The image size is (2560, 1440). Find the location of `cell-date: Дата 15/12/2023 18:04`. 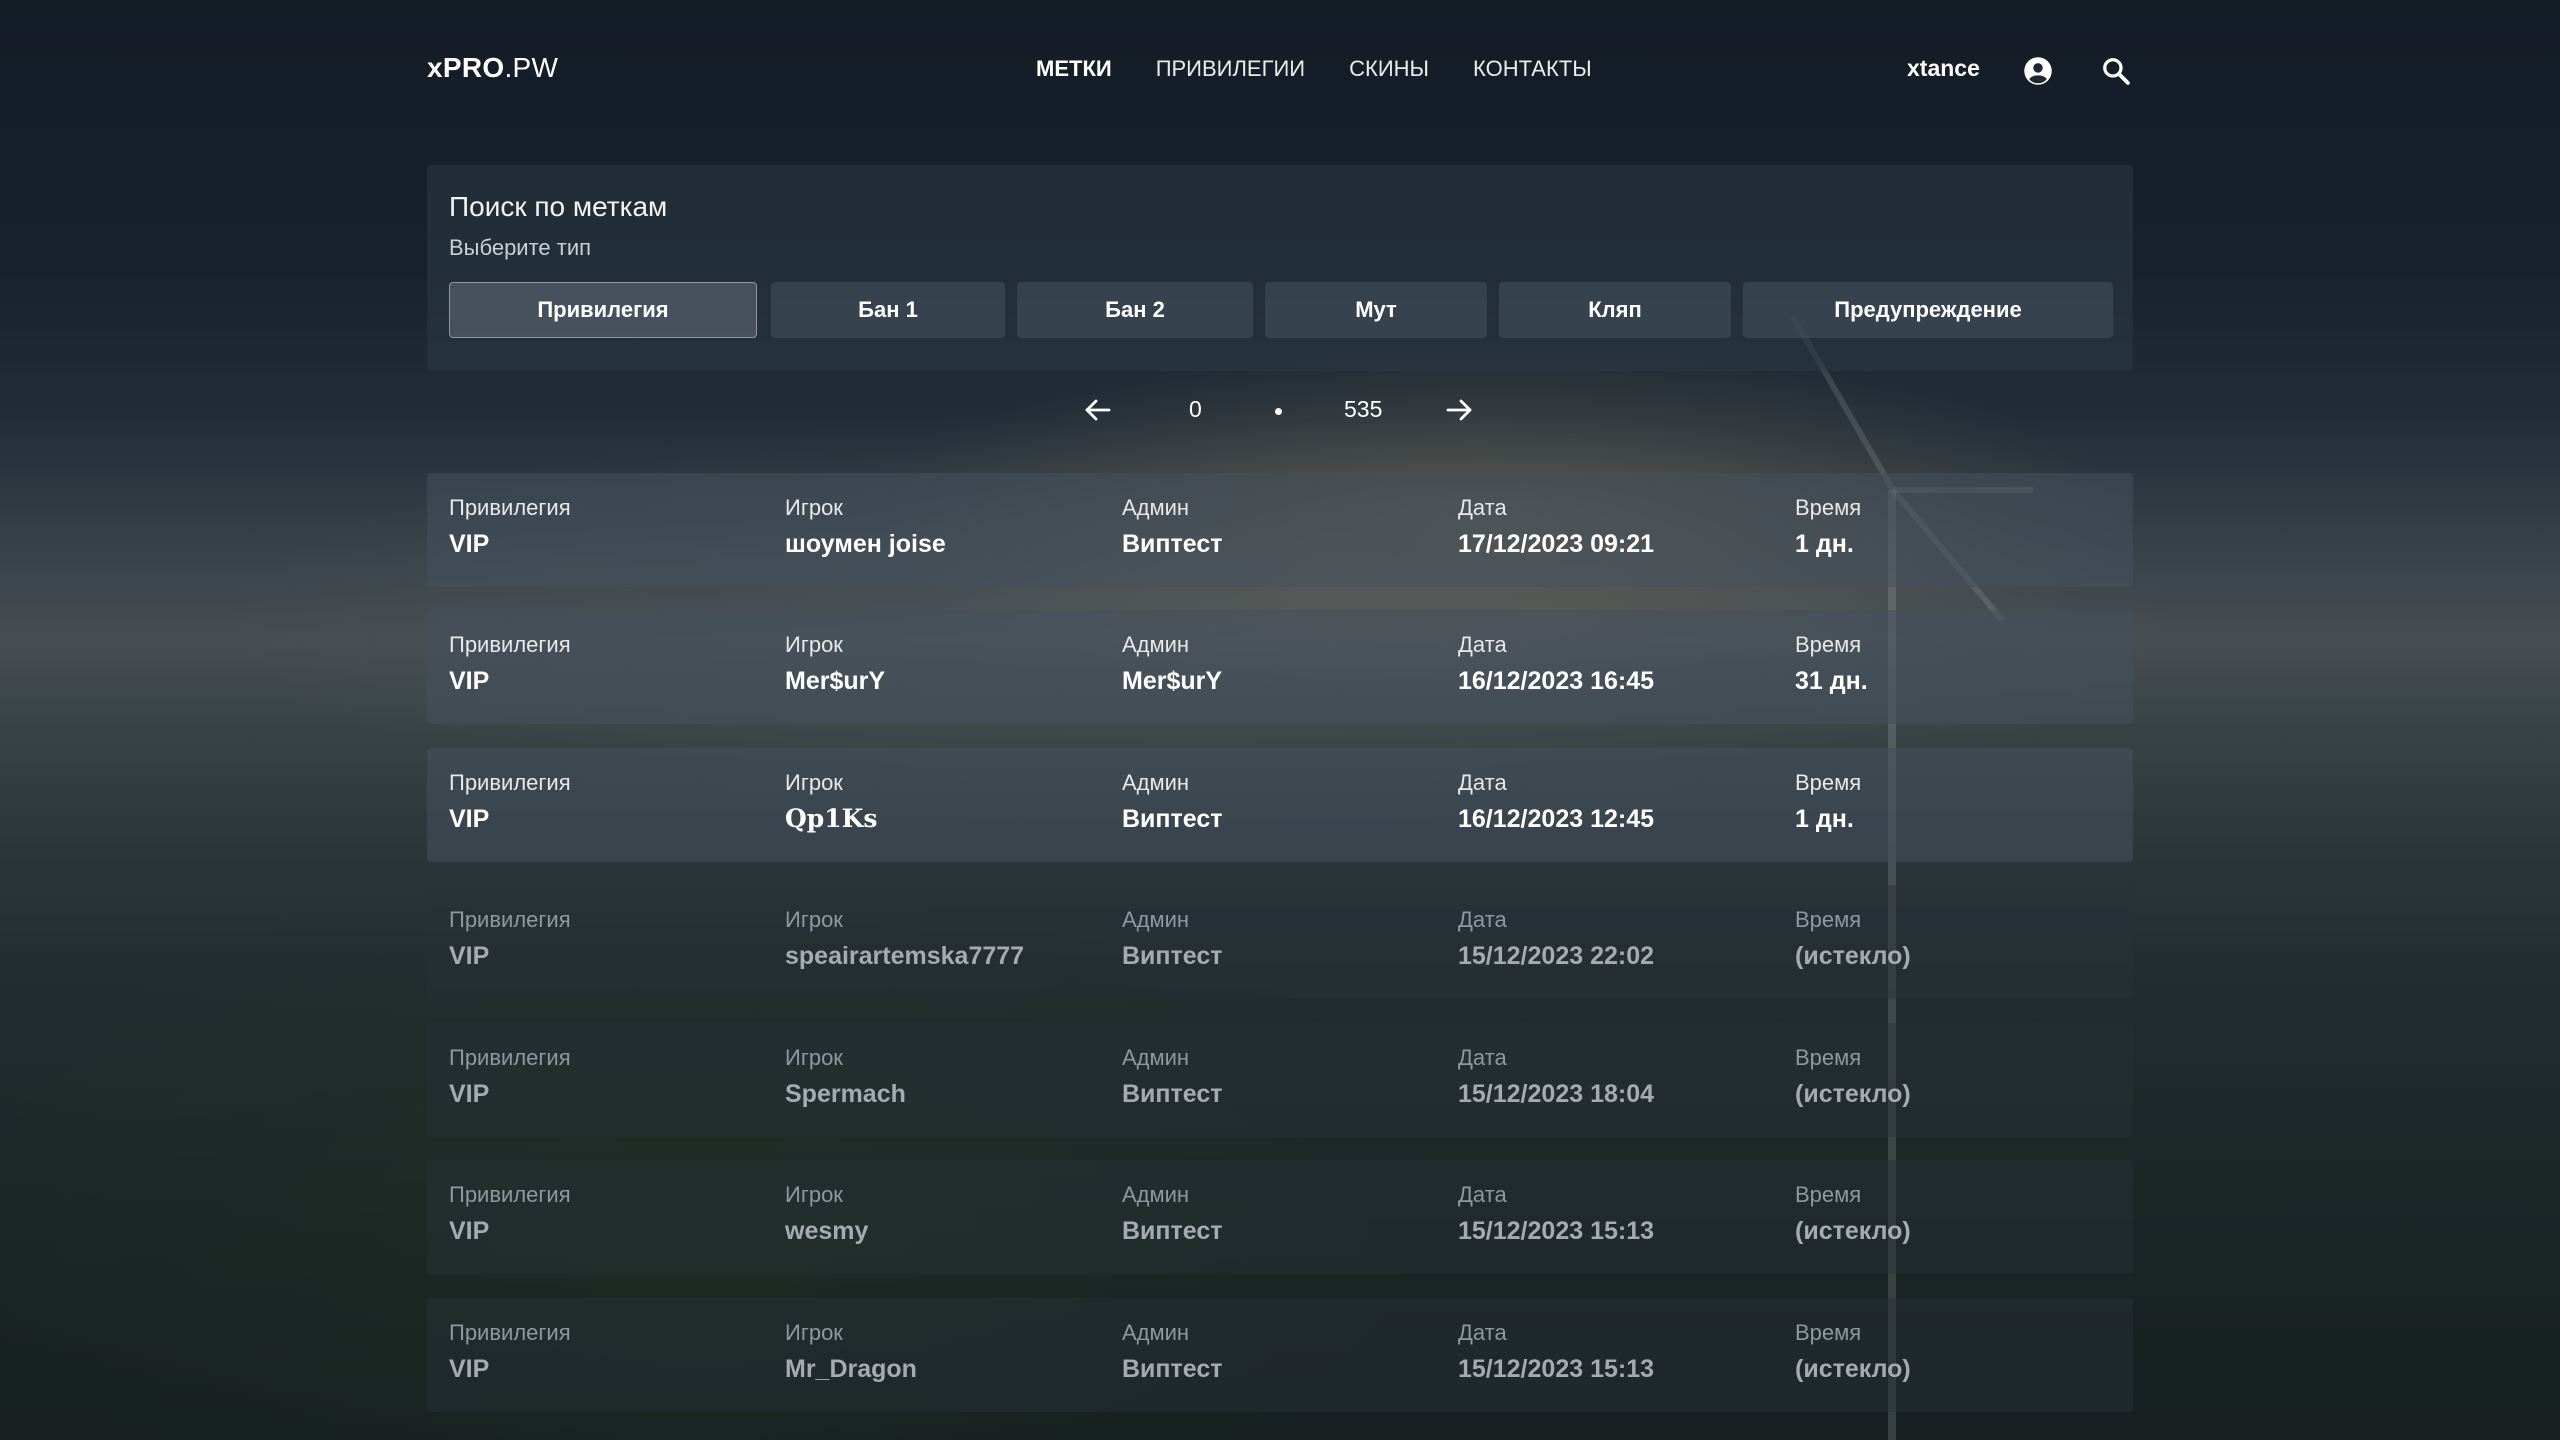

cell-date: Дата 15/12/2023 18:04 is located at coordinates (1556, 1077).